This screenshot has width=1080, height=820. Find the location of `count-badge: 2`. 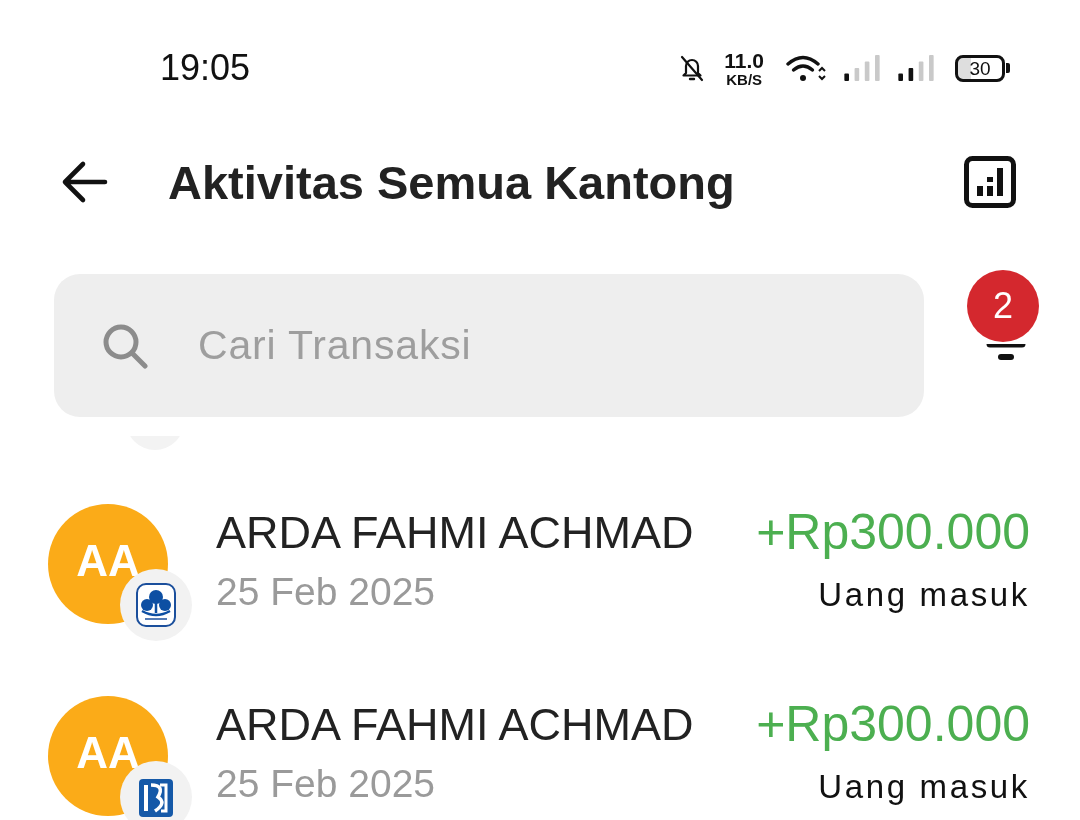

count-badge: 2 is located at coordinates (1003, 306).